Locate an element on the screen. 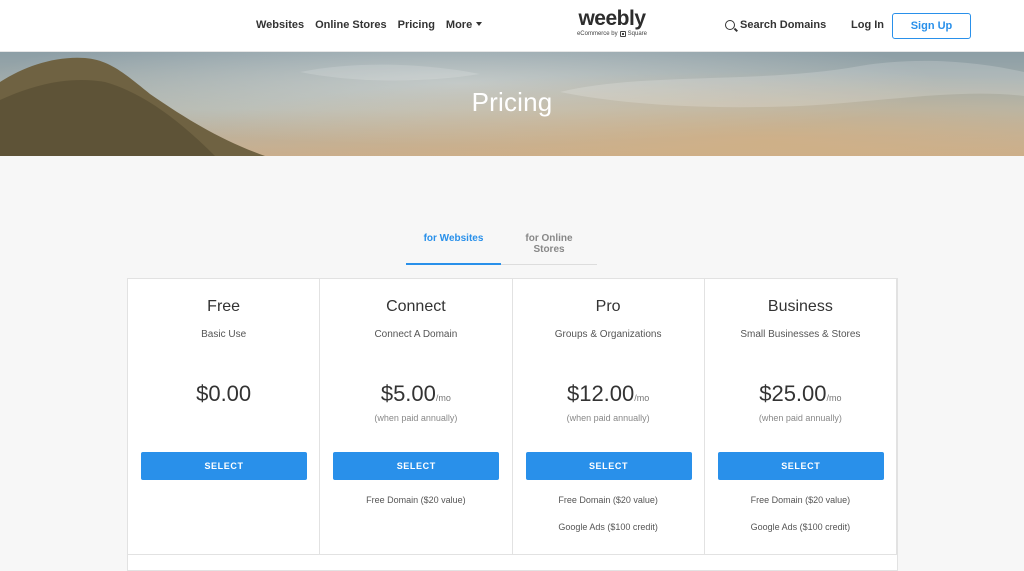 This screenshot has width=1024, height=571. nav-pricing-link: Pricing is located at coordinates (416, 25).